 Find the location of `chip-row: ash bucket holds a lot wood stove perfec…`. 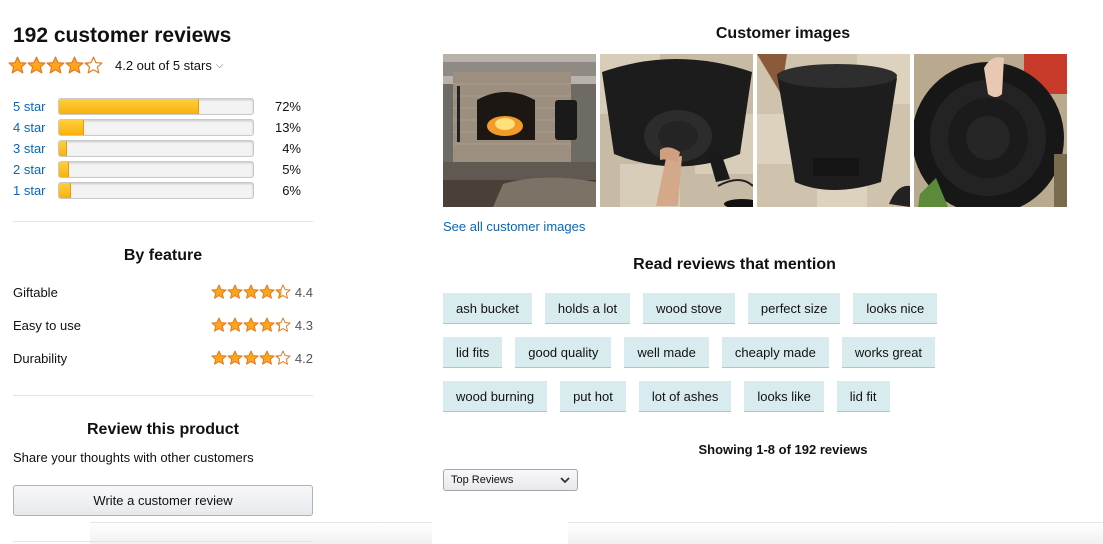

chip-row: ash bucket holds a lot wood stove perfec… is located at coordinates (723, 308).